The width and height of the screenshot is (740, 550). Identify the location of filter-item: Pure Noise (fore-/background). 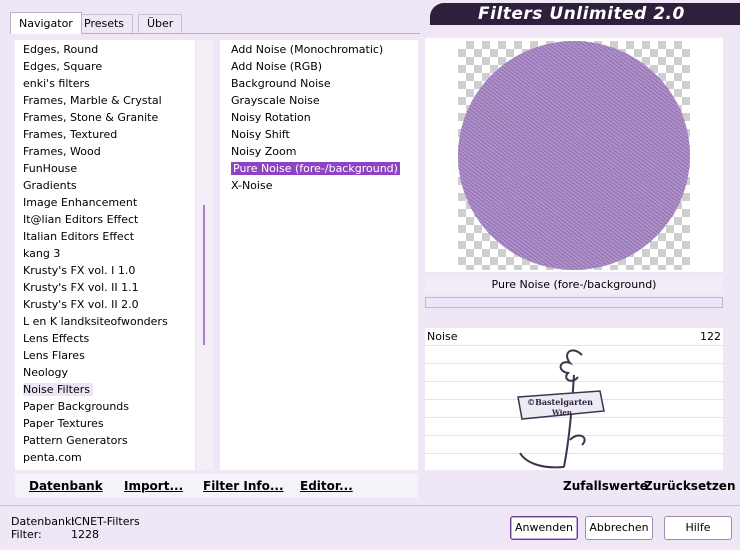
(319, 168).